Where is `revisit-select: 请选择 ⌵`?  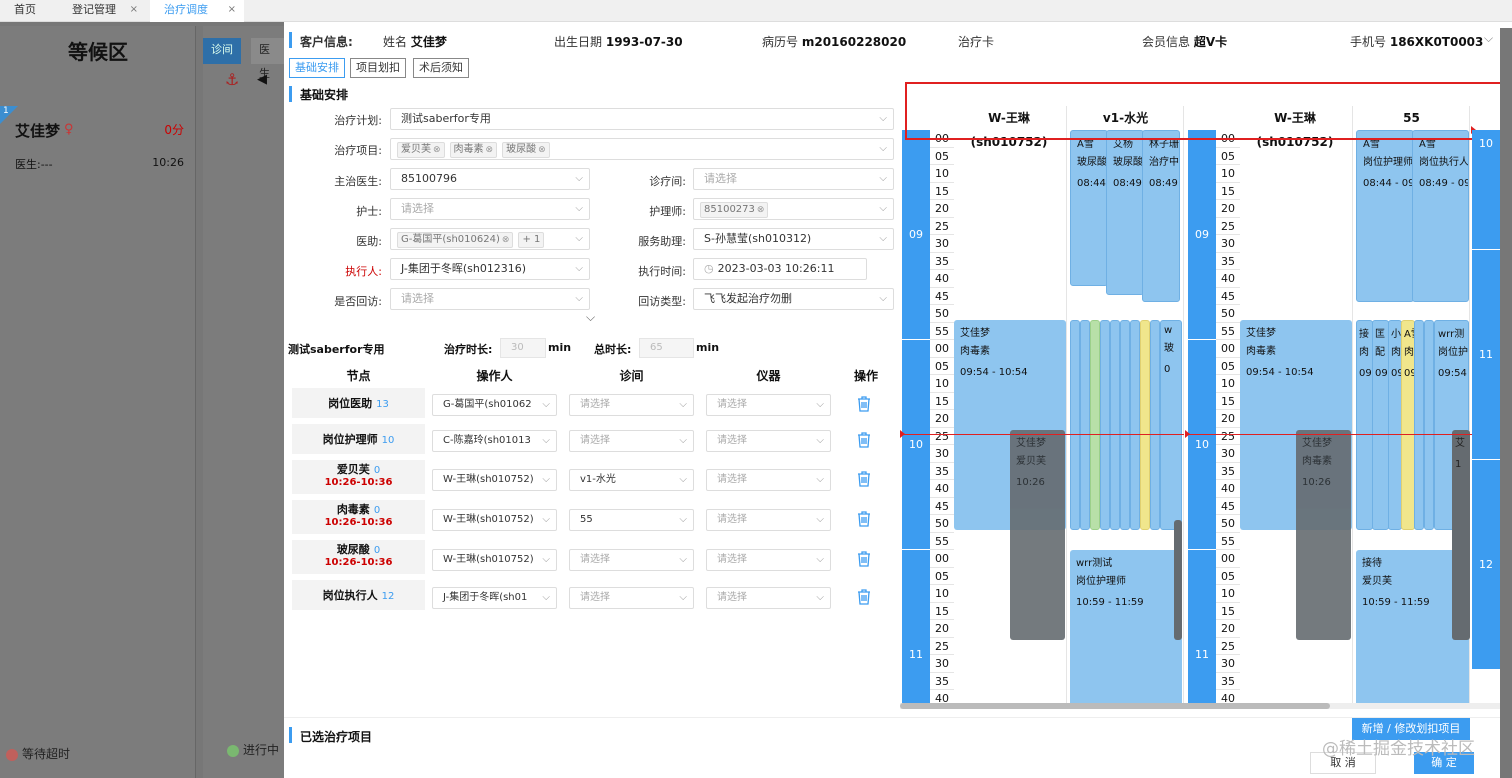
revisit-select: 请选择 ⌵ is located at coordinates (490, 299).